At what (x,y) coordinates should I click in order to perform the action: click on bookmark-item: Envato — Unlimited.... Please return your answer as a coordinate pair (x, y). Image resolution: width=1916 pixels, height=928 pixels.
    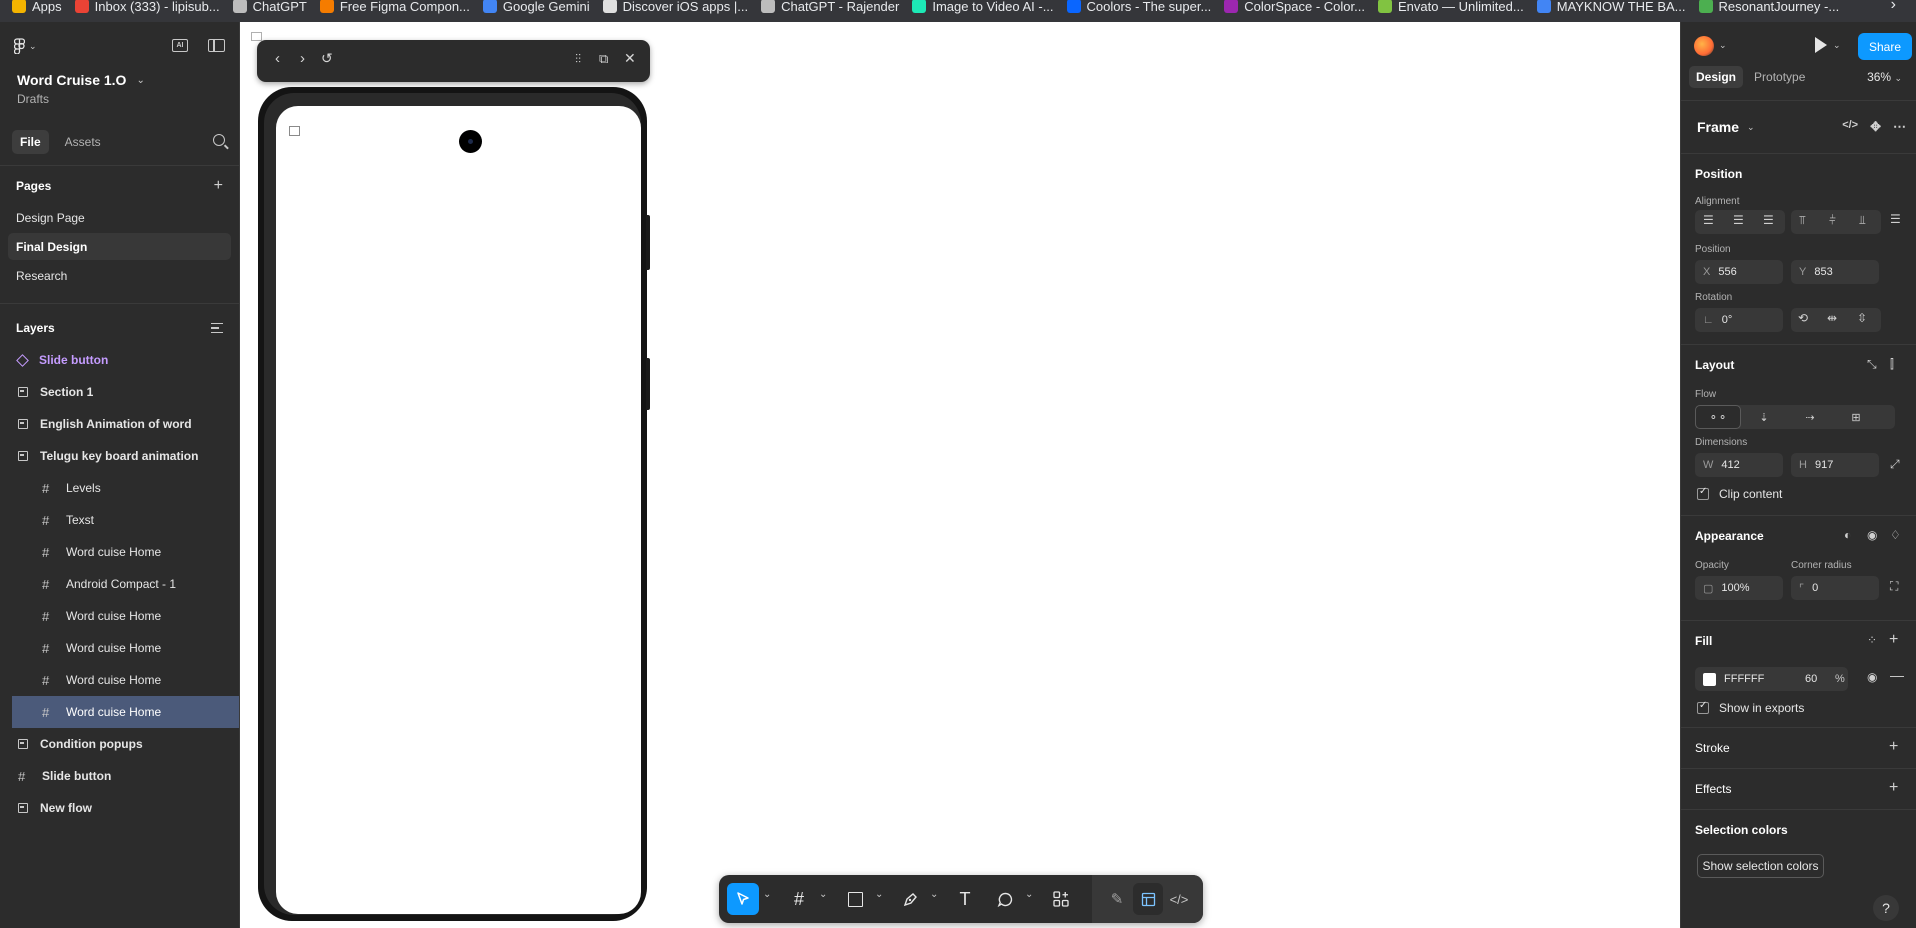
    Looking at the image, I should click on (1457, 7).